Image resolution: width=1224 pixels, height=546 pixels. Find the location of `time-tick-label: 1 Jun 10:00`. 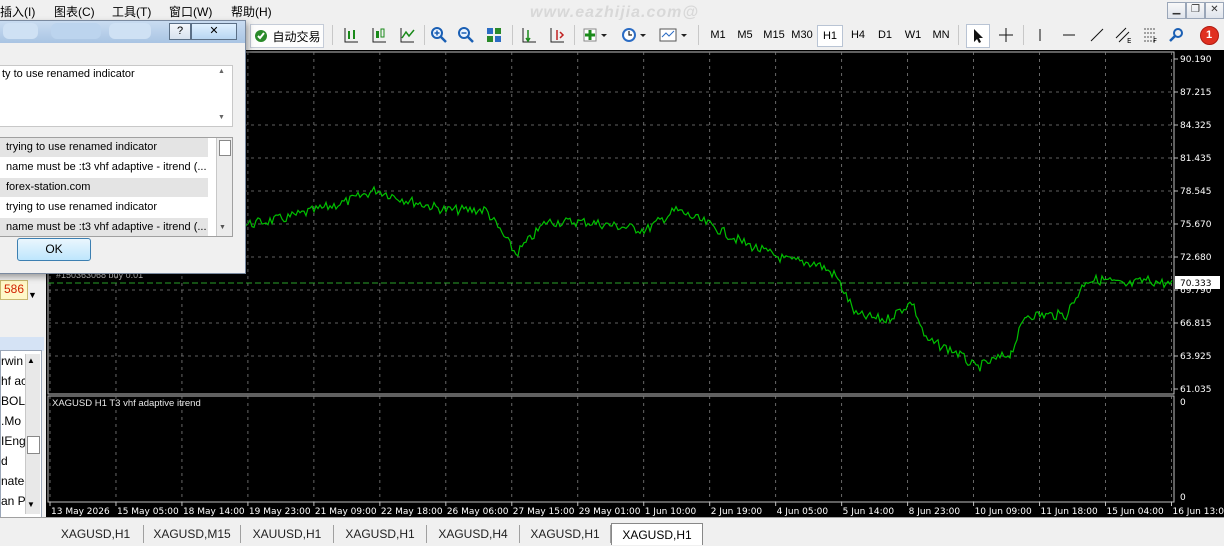

time-tick-label: 1 Jun 10:00 is located at coordinates (671, 512).